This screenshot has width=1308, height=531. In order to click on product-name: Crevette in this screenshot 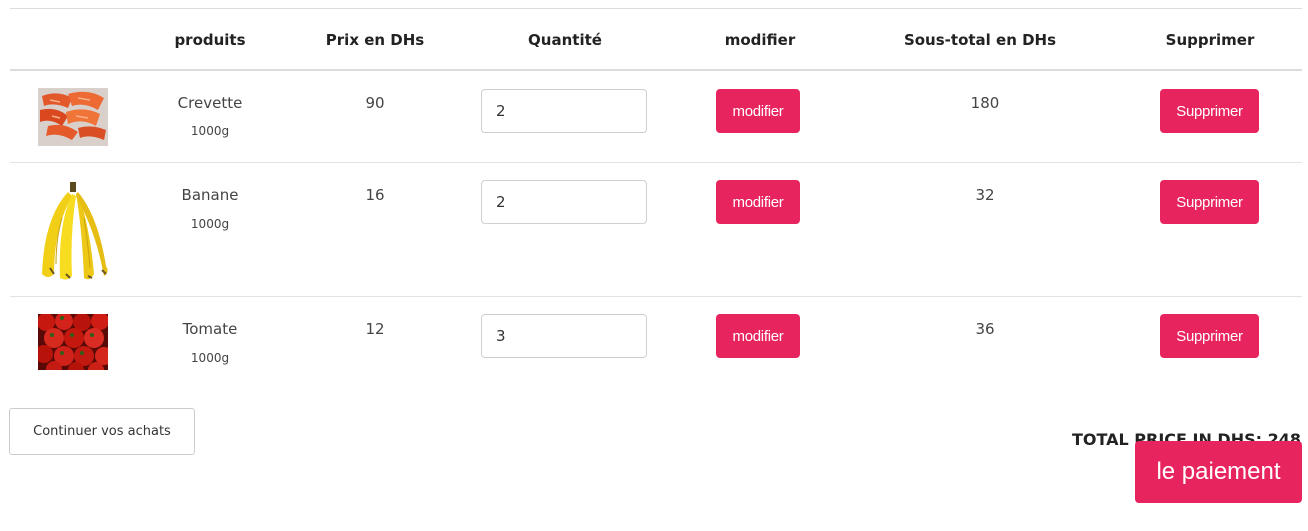, I will do `click(210, 103)`.